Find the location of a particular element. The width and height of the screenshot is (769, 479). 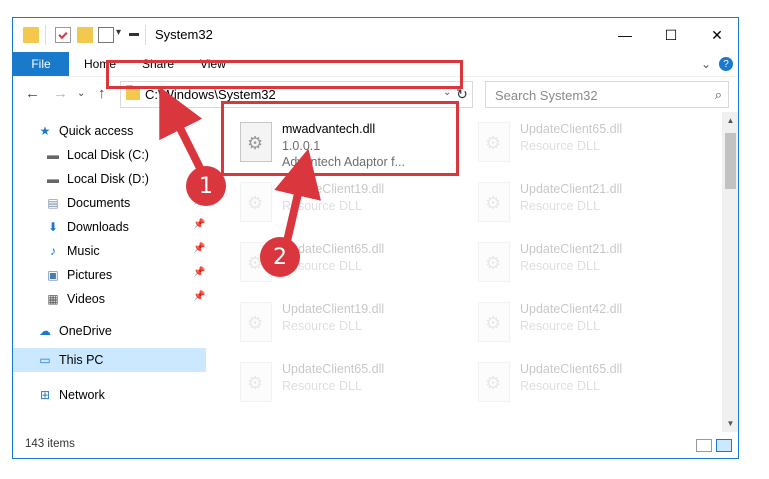

star-icon: ★ is located at coordinates (45, 131).